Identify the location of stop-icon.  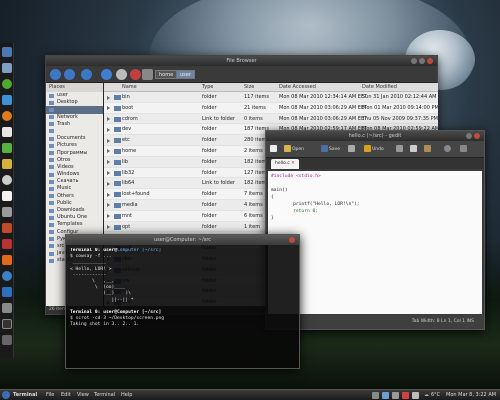
(135, 74).